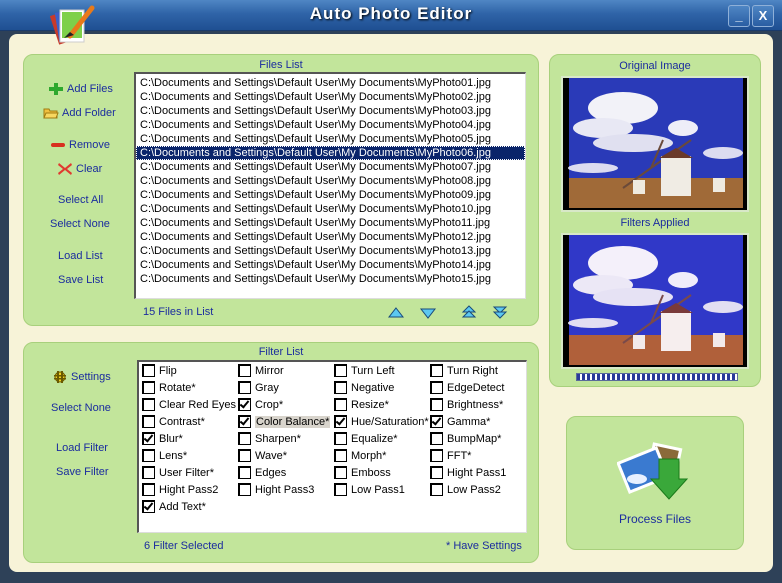  I want to click on filter-checkbox-item: Brightness*, so click(466, 405).